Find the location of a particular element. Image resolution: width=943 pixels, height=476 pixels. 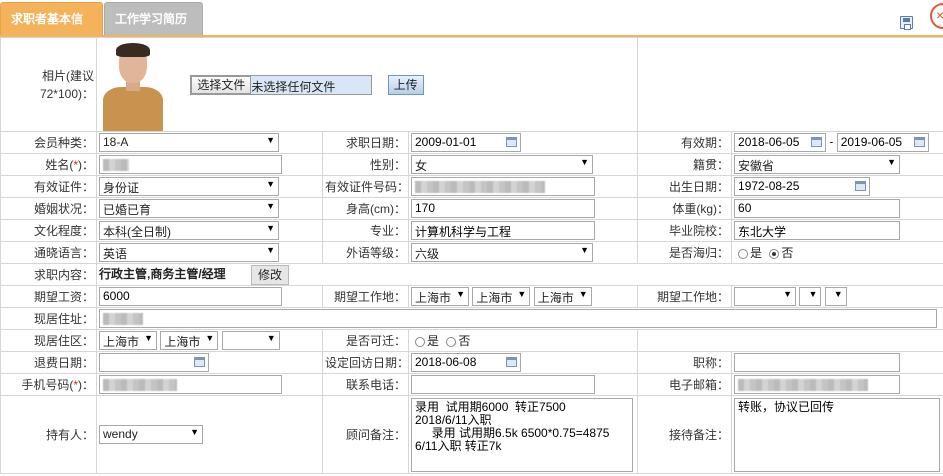

revisit-date-label: 设定回访日期： is located at coordinates (365, 362).